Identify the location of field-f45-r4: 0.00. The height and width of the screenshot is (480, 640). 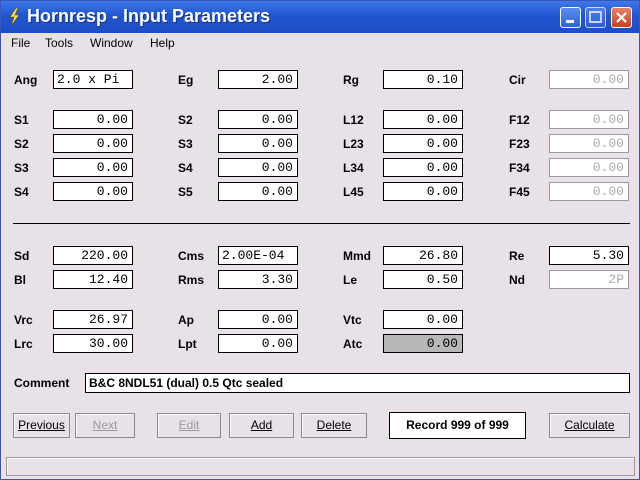
(589, 191).